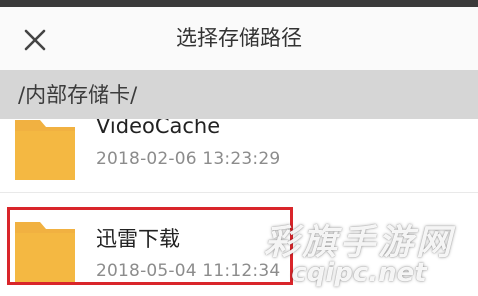 The height and width of the screenshot is (296, 478). Describe the element at coordinates (239, 192) in the screenshot. I see `row-divider` at that location.